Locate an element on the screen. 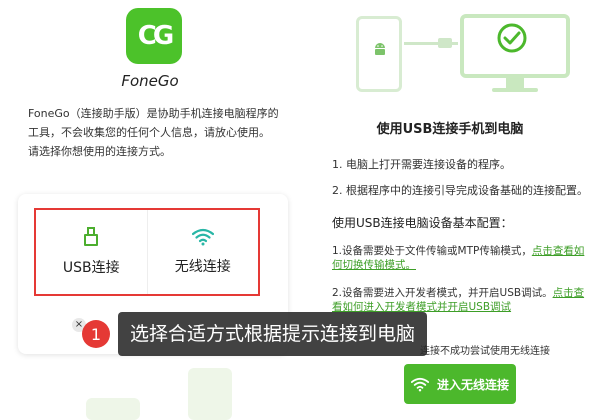 Image resolution: width=600 pixels, height=420 pixels. usb-step-2: 2. 根据程序中的连接引导完成设备基础的连接配置。 is located at coordinates (460, 190).